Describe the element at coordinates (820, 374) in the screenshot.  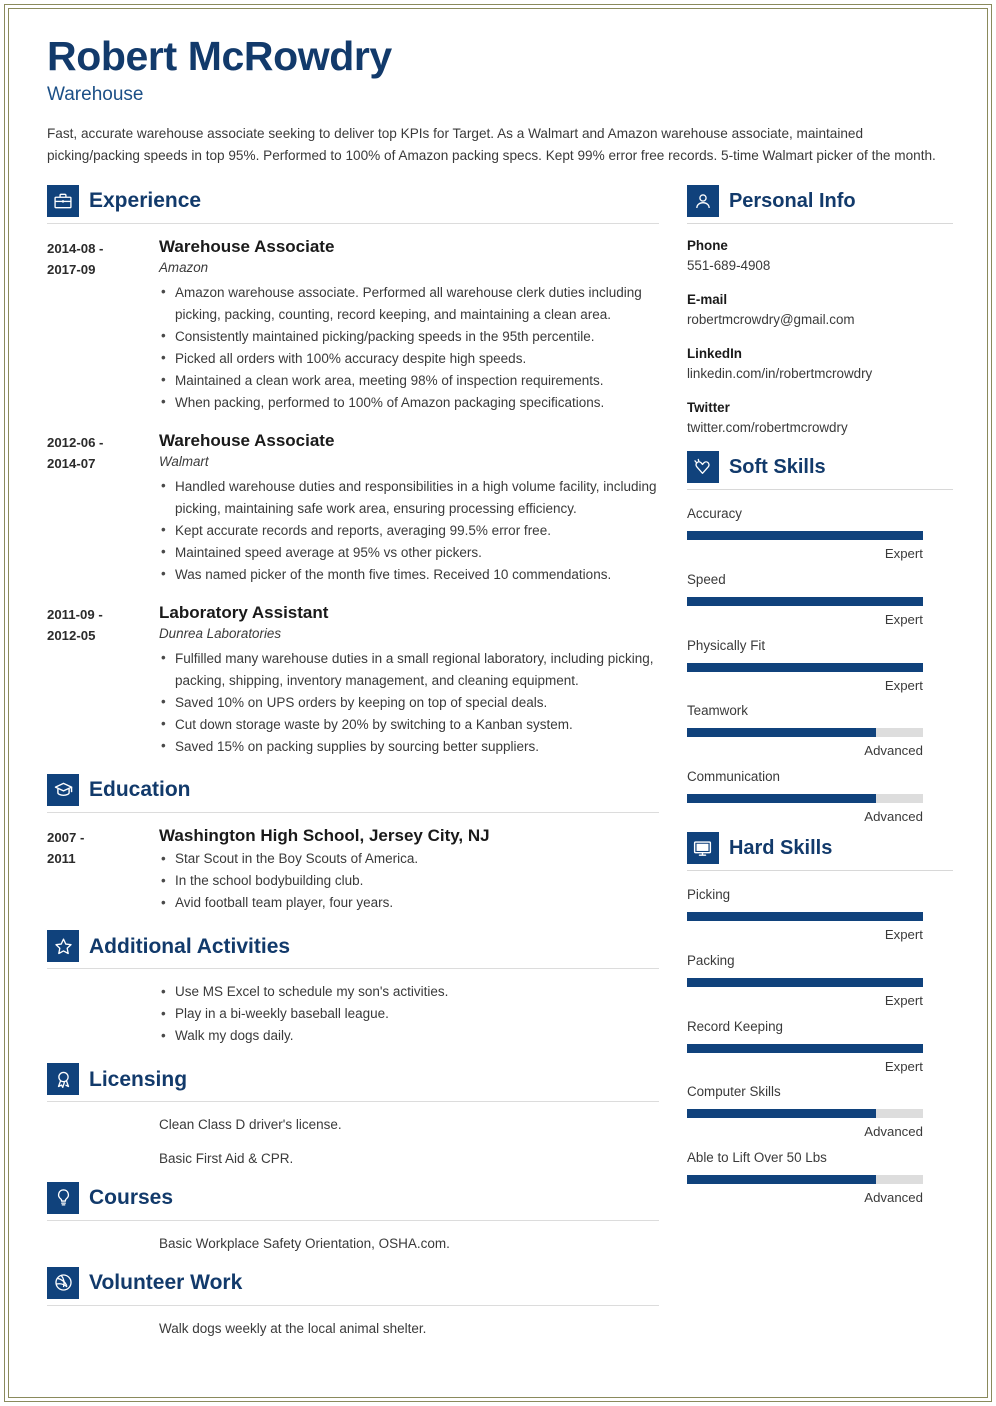
I see `field-value: linkedin.com/in/robertmcrowdry` at that location.